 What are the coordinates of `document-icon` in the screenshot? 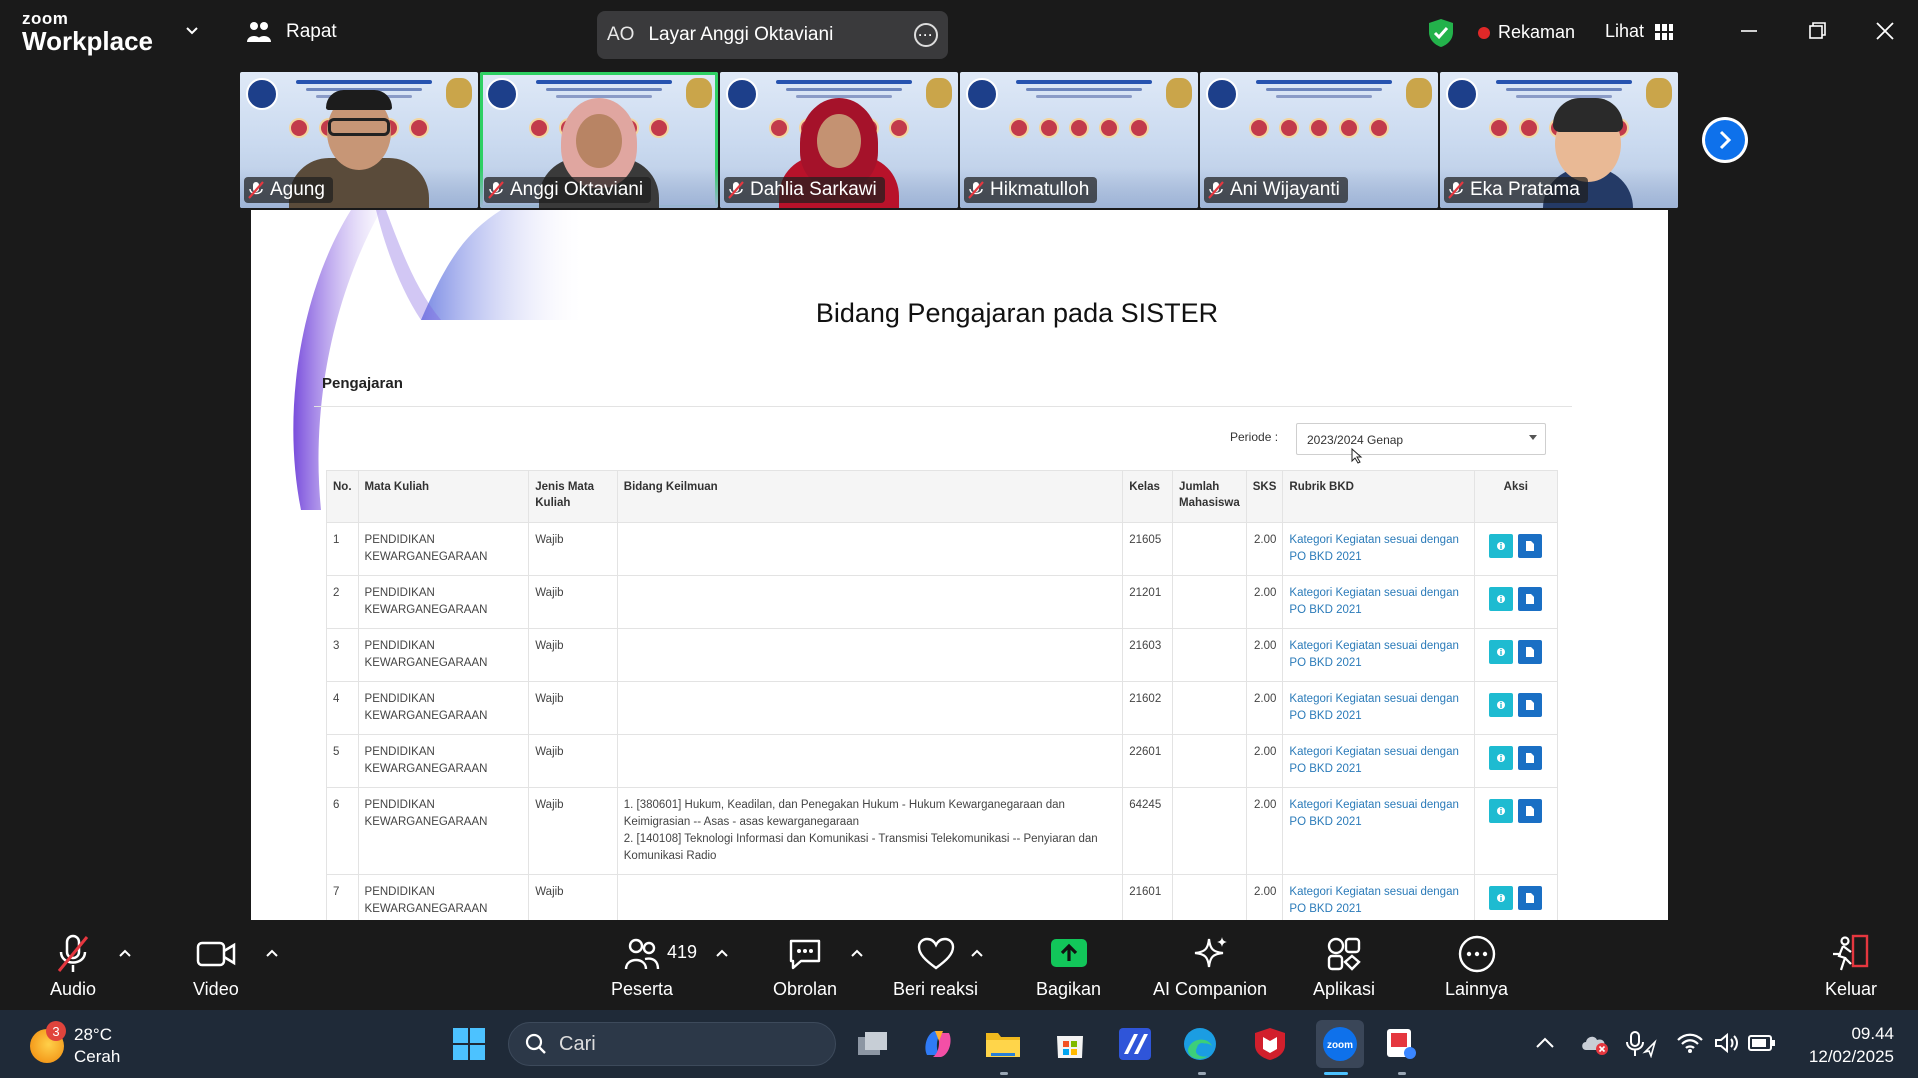 It's located at (1530, 898).